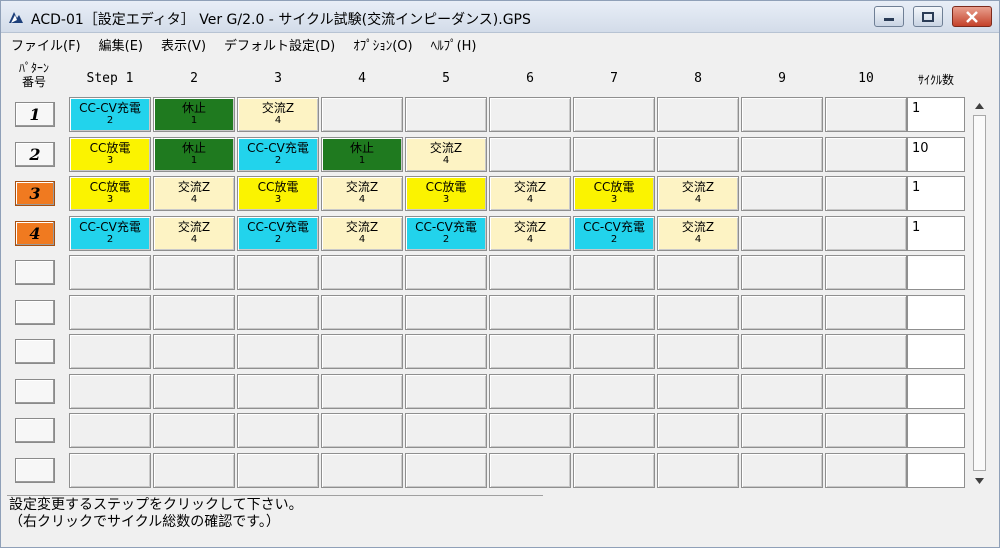 The height and width of the screenshot is (548, 1000). Describe the element at coordinates (979, 105) in the screenshot. I see `scroll-up-arrow-icon` at that location.